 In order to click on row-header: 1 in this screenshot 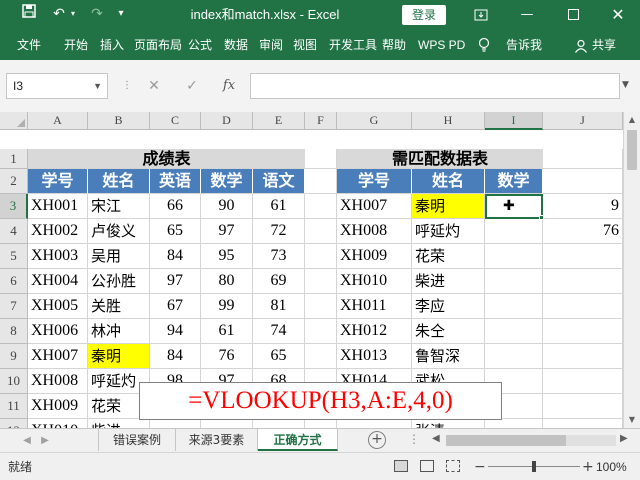, I will do `click(14, 159)`.